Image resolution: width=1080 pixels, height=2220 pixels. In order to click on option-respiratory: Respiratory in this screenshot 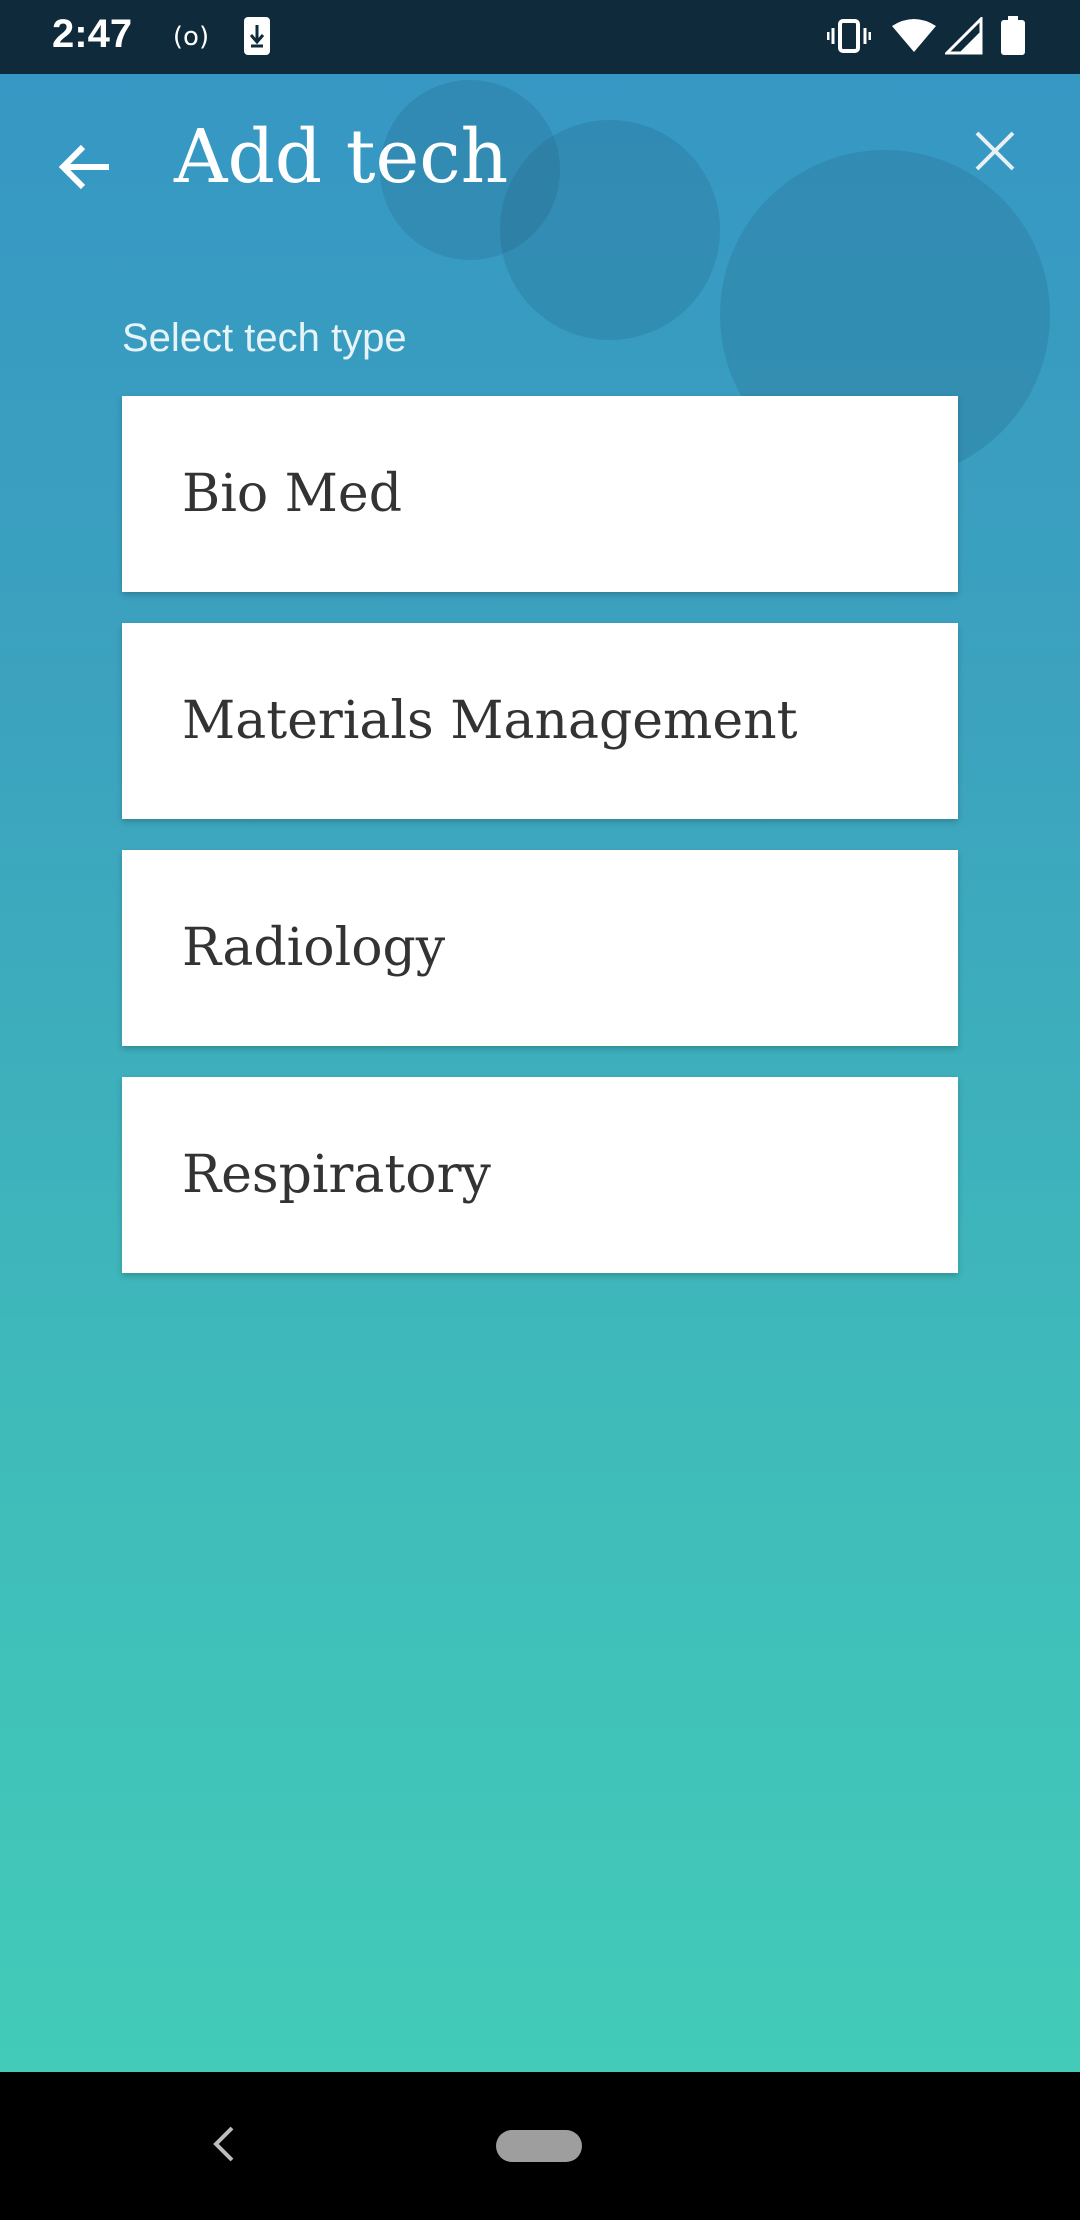, I will do `click(540, 1175)`.